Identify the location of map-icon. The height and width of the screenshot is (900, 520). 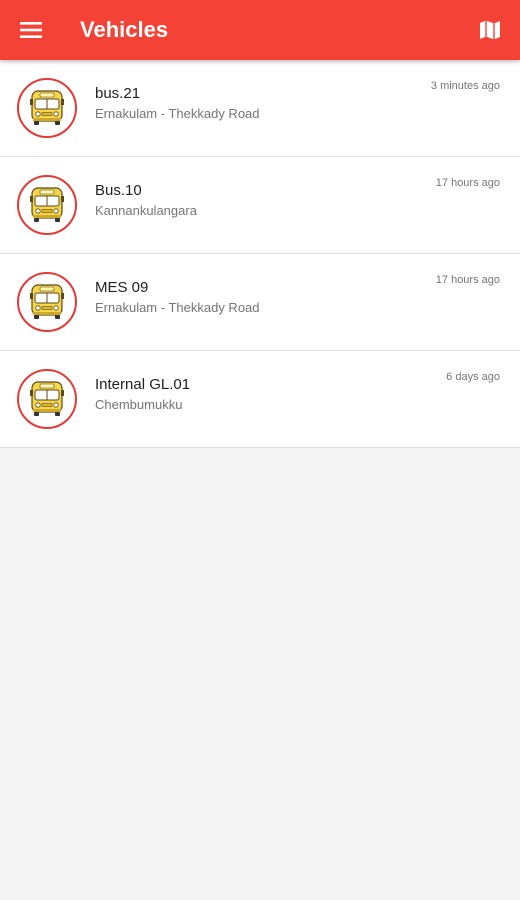
(490, 30).